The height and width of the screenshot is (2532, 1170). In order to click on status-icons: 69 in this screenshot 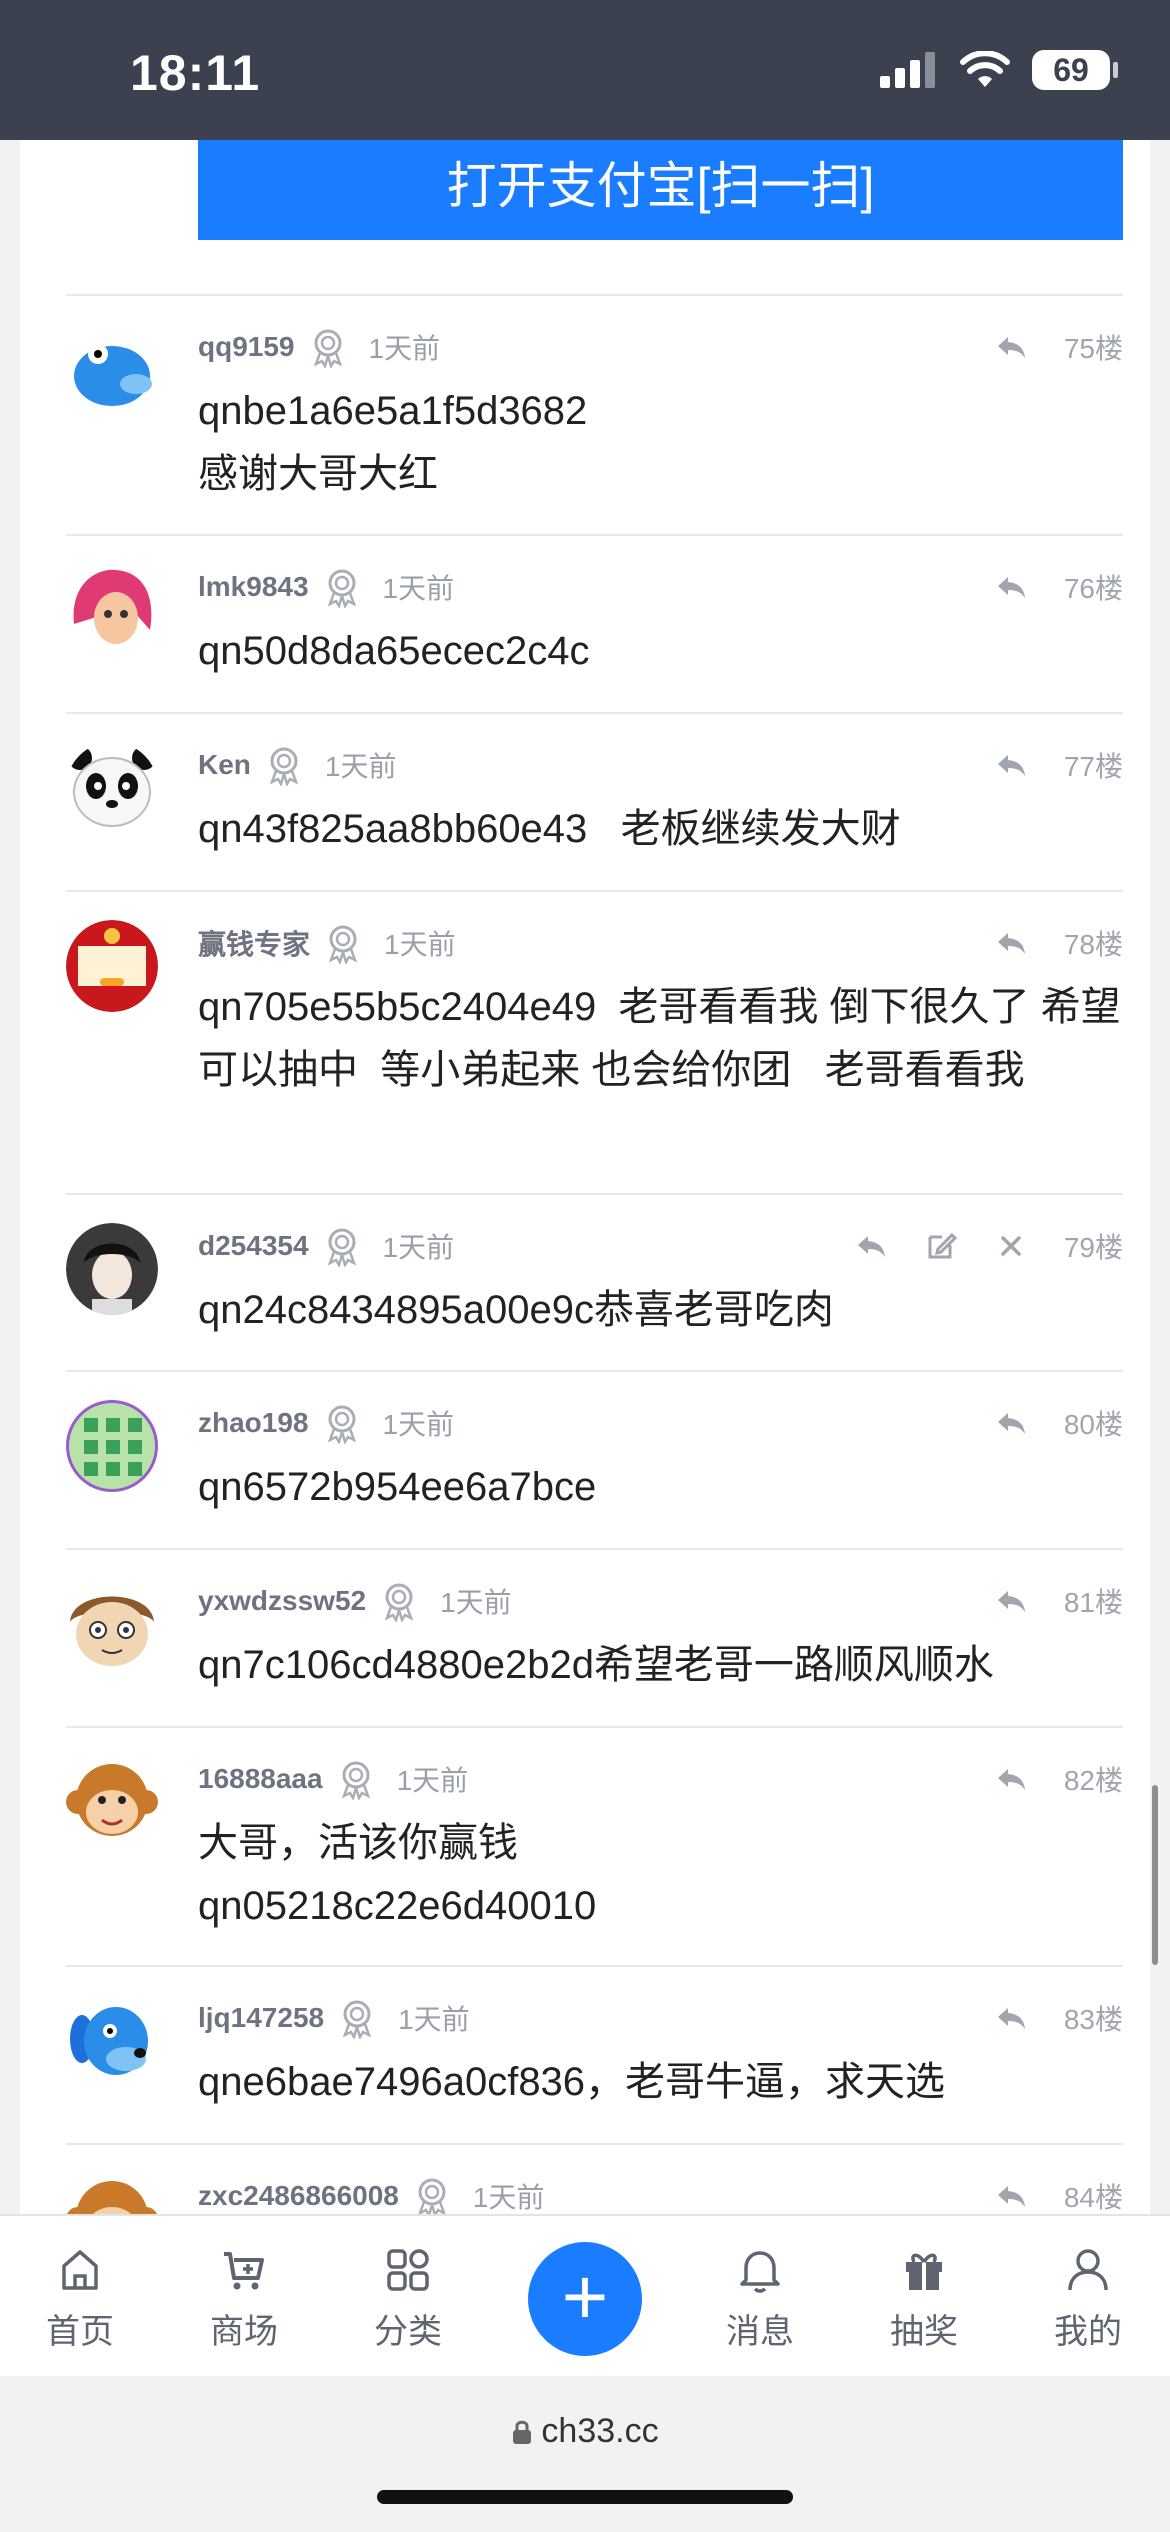, I will do `click(999, 70)`.